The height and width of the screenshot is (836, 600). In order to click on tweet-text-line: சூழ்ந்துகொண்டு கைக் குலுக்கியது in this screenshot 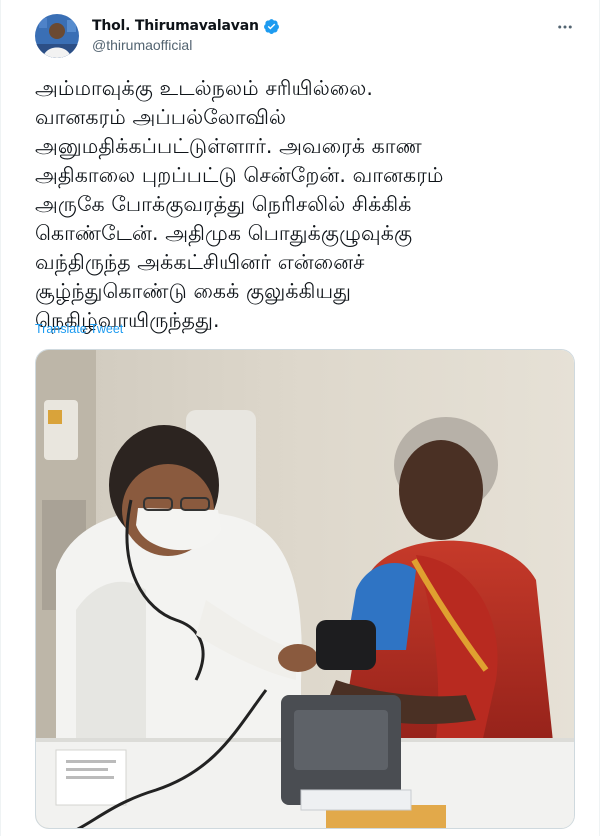, I will do `click(193, 291)`.